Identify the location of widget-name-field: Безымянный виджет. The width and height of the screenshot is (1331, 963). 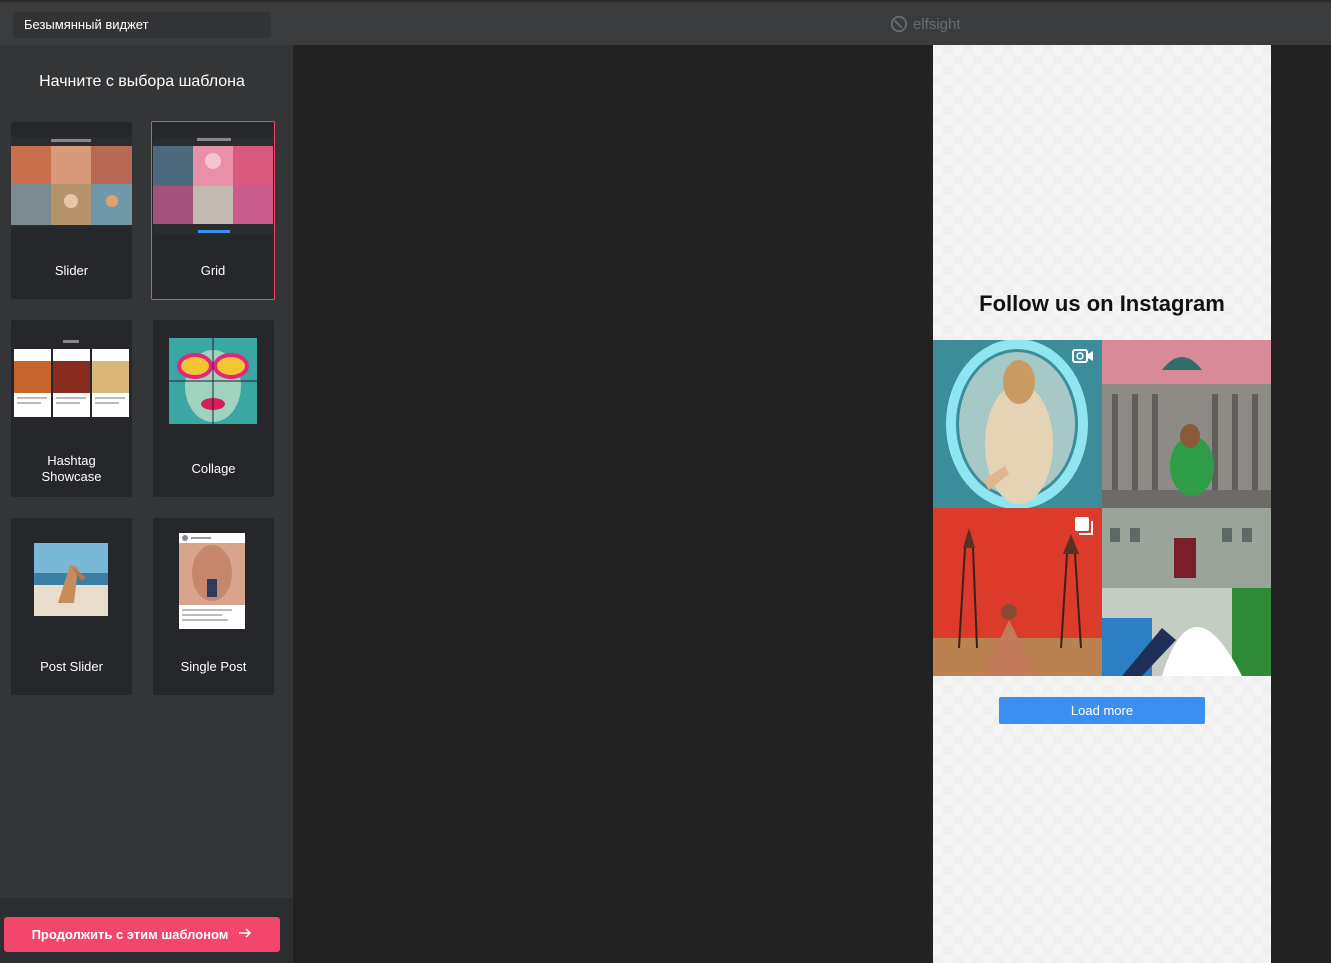
(142, 25).